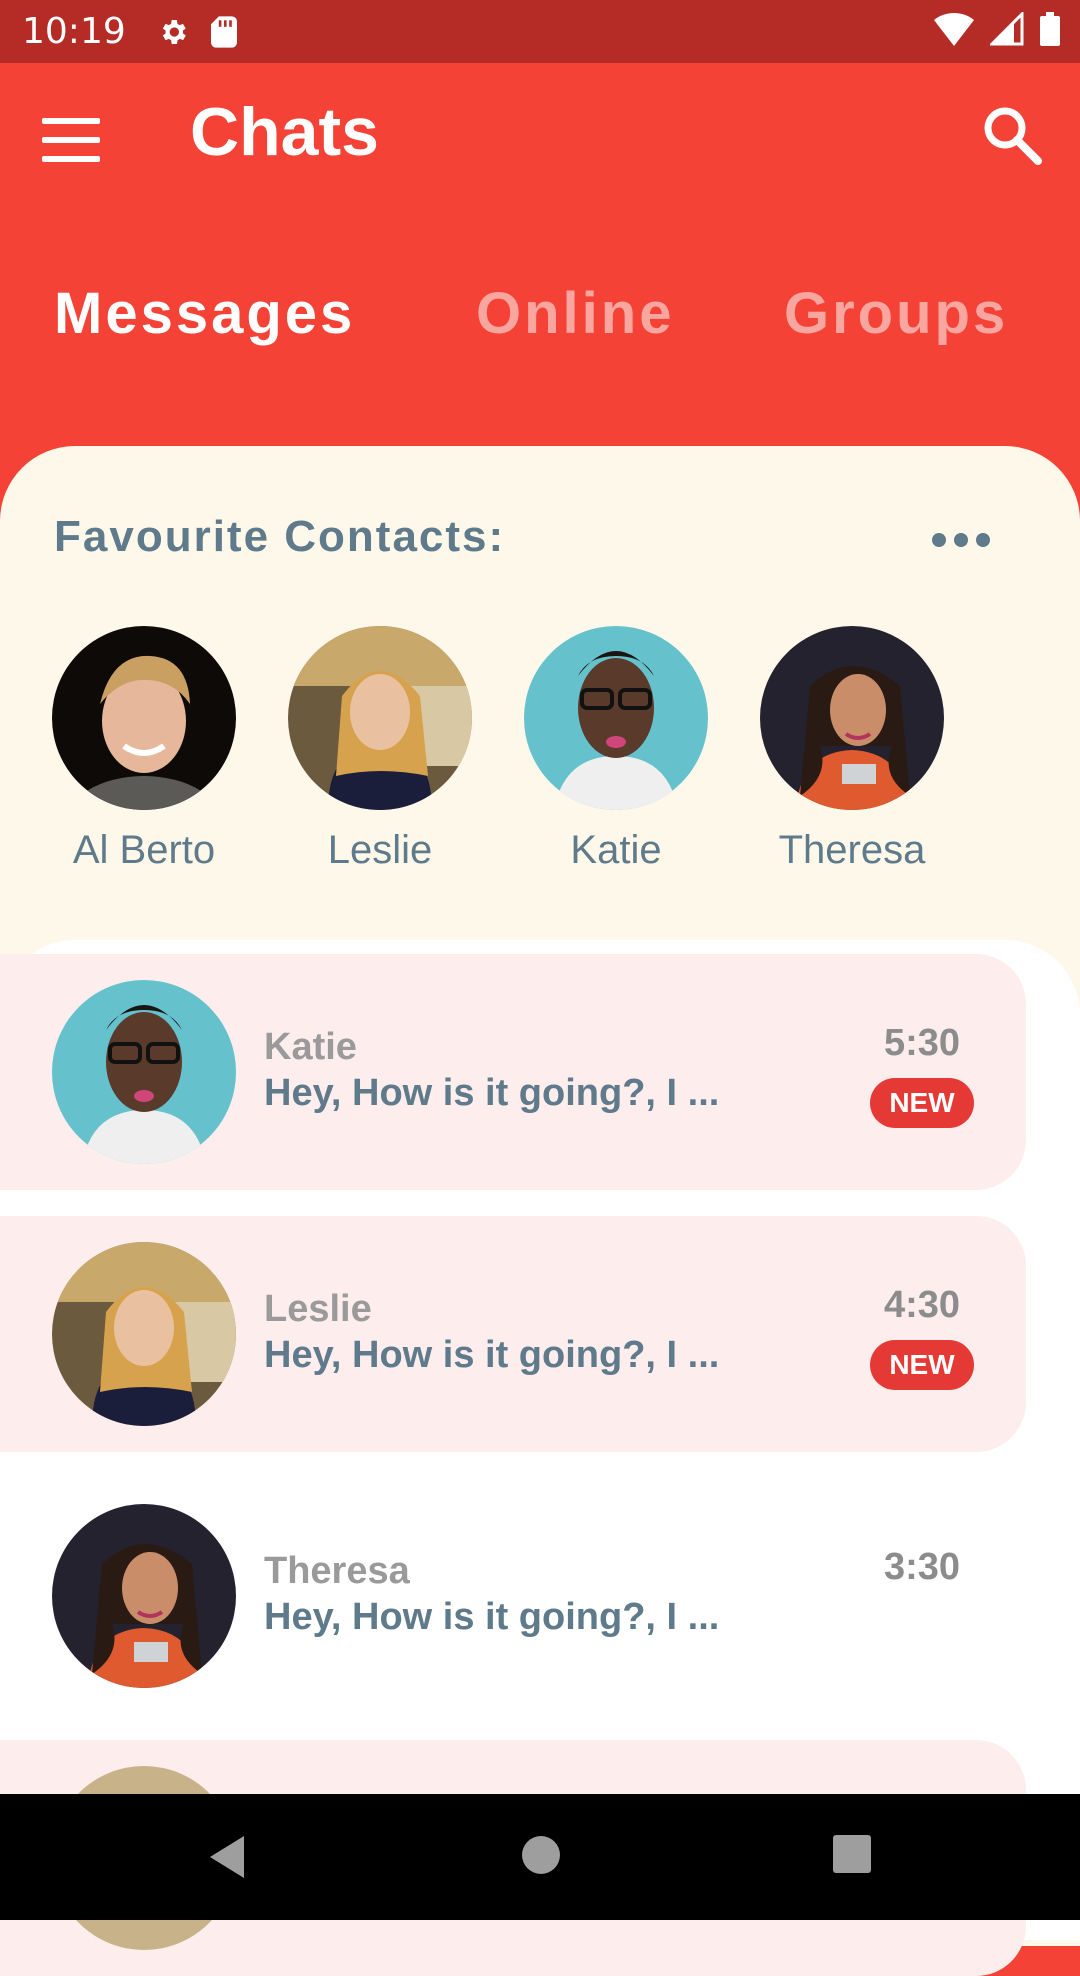 This screenshot has width=1080, height=1976. I want to click on battery-icon, so click(1050, 31).